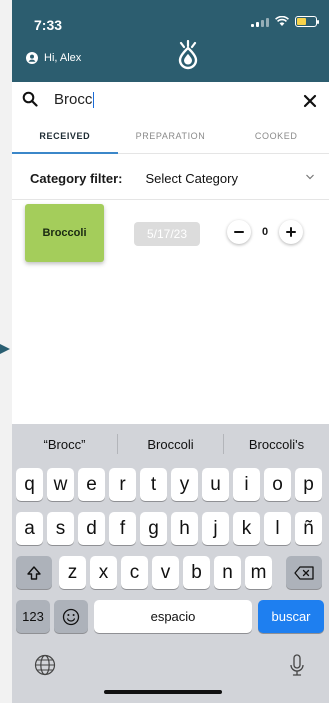  What do you see at coordinates (276, 135) in the screenshot?
I see `tab-cooked: COOKED` at bounding box center [276, 135].